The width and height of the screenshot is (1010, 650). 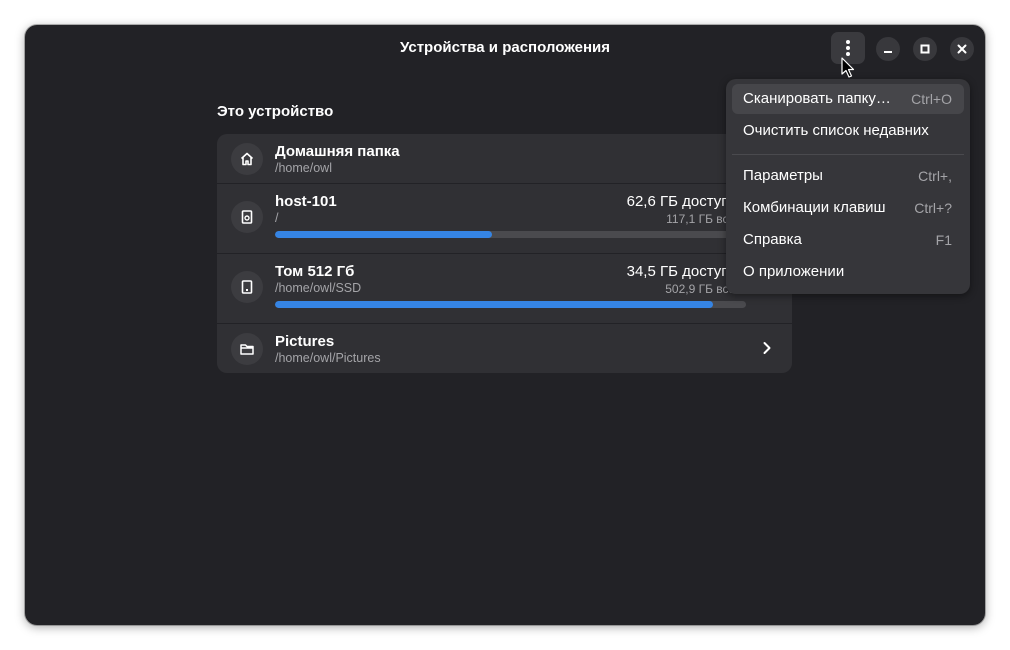 What do you see at coordinates (277, 218) in the screenshot?
I see `place-path: /` at bounding box center [277, 218].